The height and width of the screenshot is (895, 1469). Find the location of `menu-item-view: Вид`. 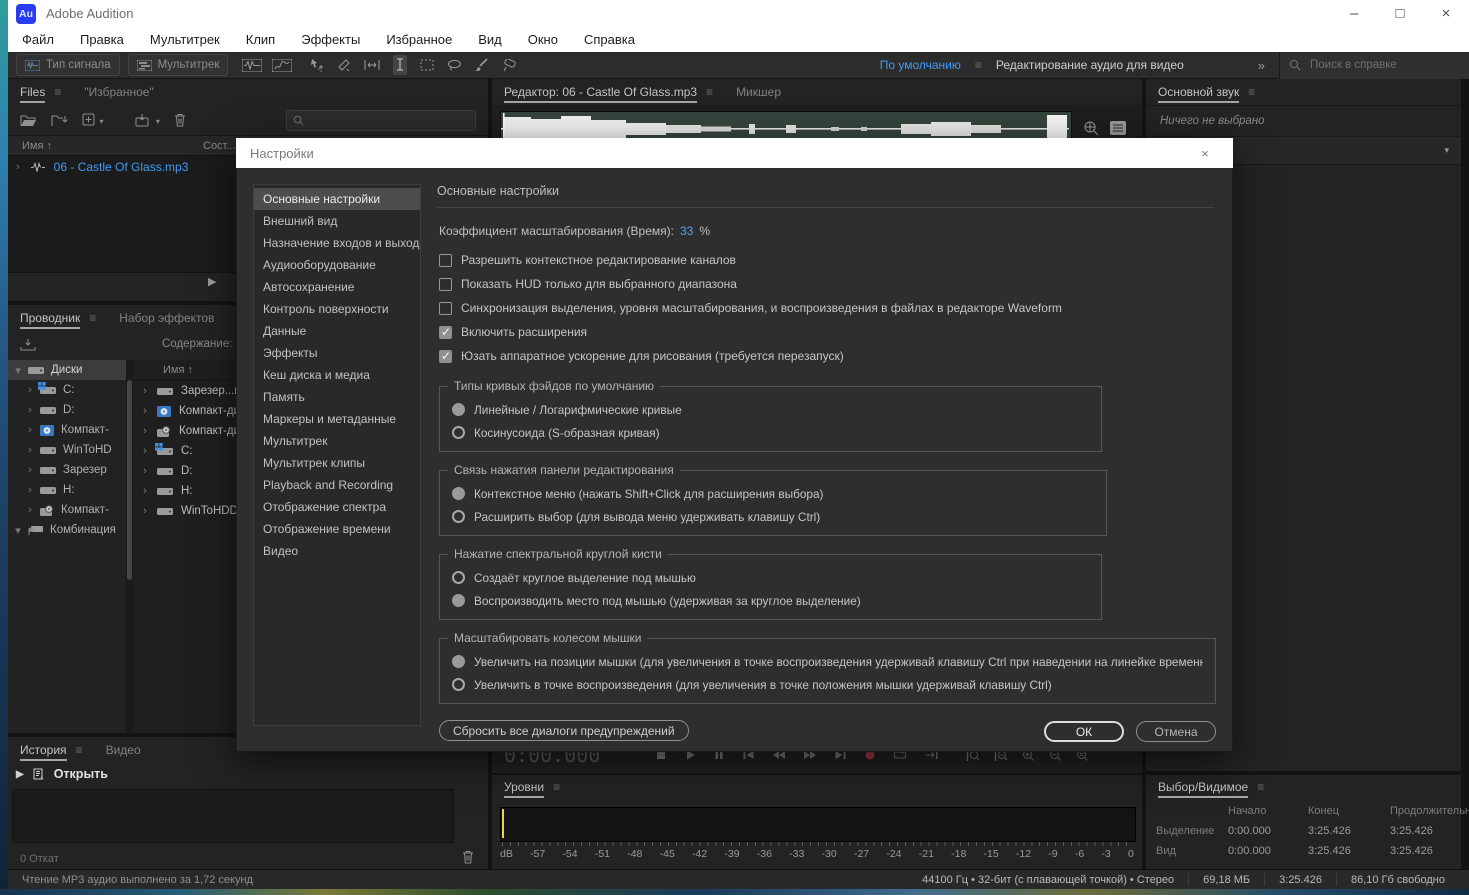

menu-item-view: Вид is located at coordinates (490, 39).